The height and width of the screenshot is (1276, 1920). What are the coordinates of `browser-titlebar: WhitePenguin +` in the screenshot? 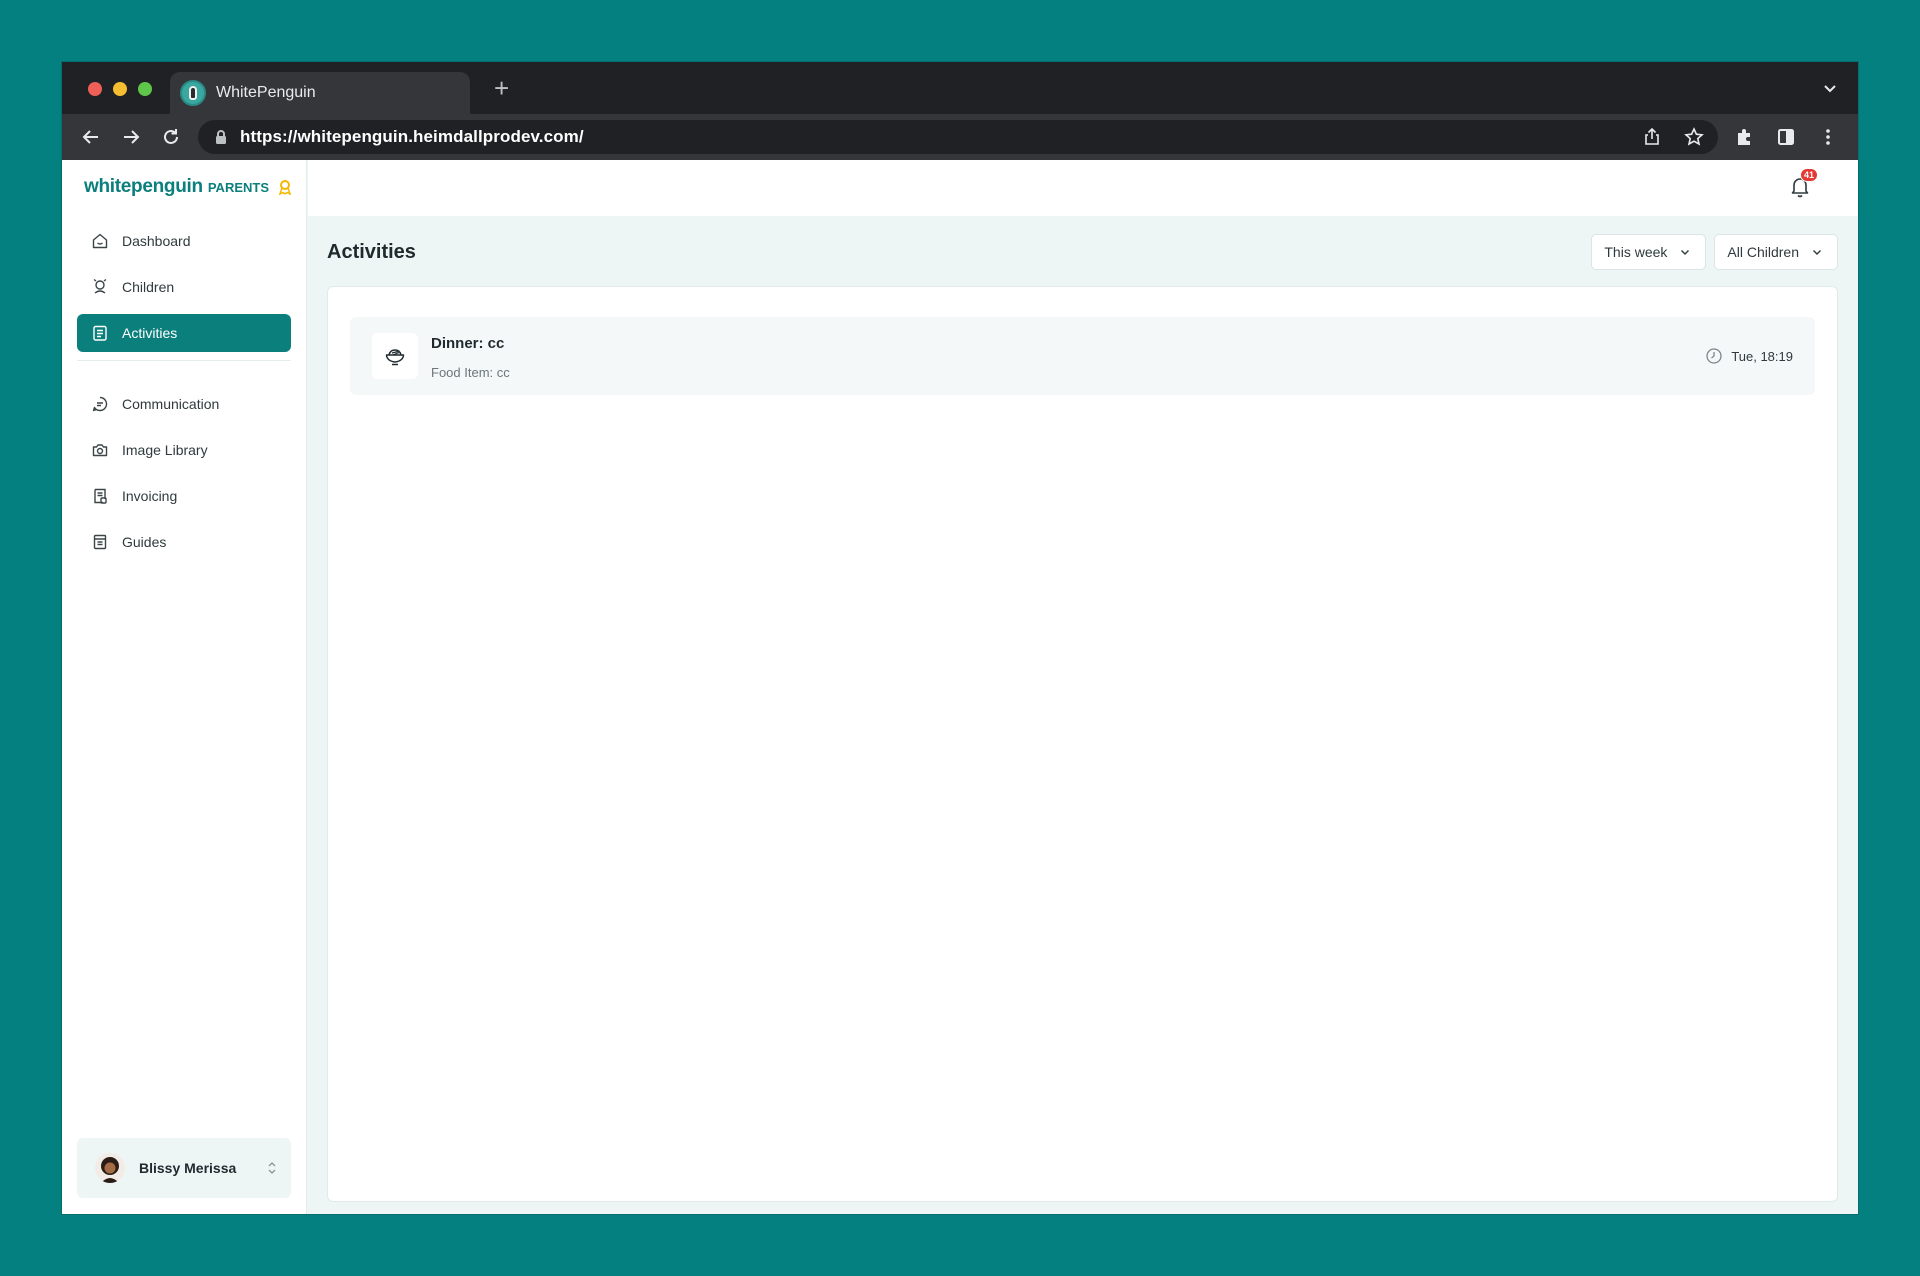 It's located at (960, 88).